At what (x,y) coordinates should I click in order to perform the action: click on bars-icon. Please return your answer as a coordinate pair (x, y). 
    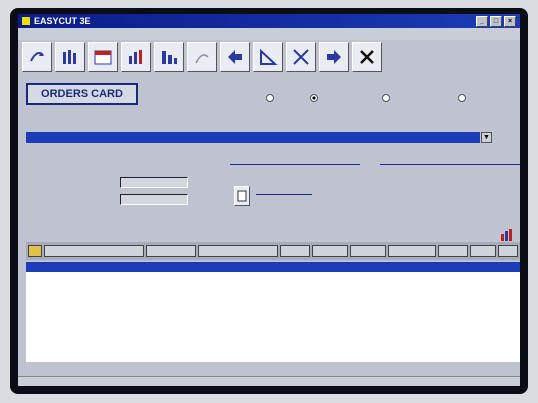
    Looking at the image, I should click on (69, 57).